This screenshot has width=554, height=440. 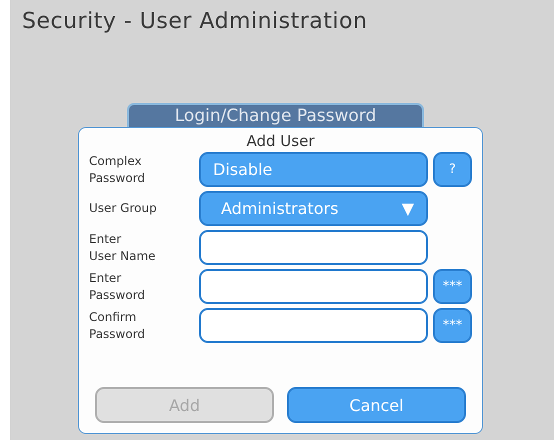 What do you see at coordinates (194, 22) in the screenshot?
I see `page-title: Security - User Administration` at bounding box center [194, 22].